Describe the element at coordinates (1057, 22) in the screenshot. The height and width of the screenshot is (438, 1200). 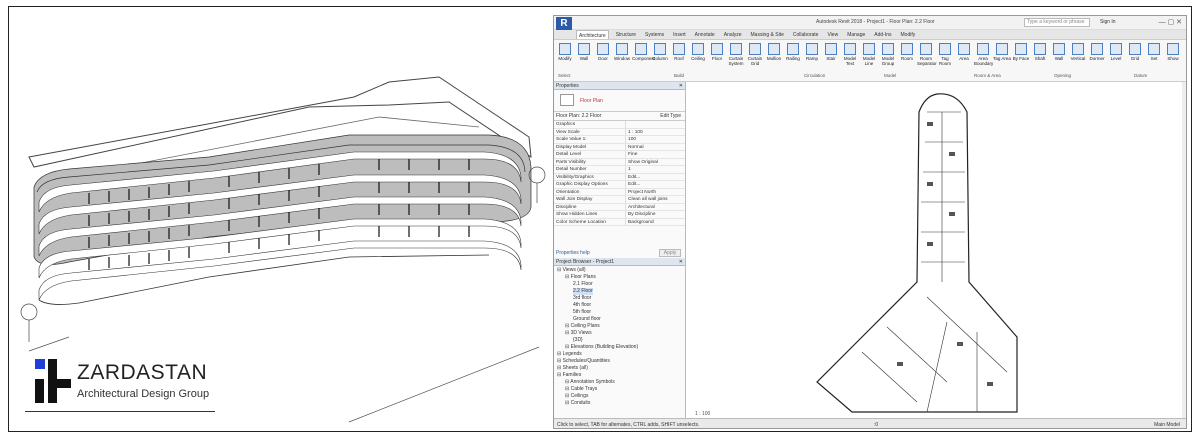
I see `search-input: Type a keyword or phrase` at that location.